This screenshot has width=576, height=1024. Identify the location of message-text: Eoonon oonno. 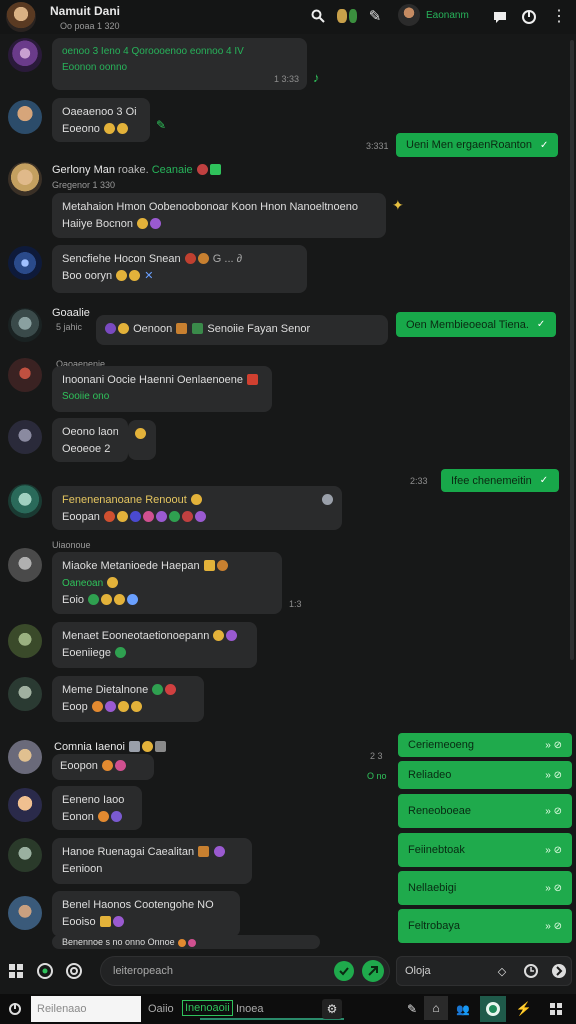
(95, 67).